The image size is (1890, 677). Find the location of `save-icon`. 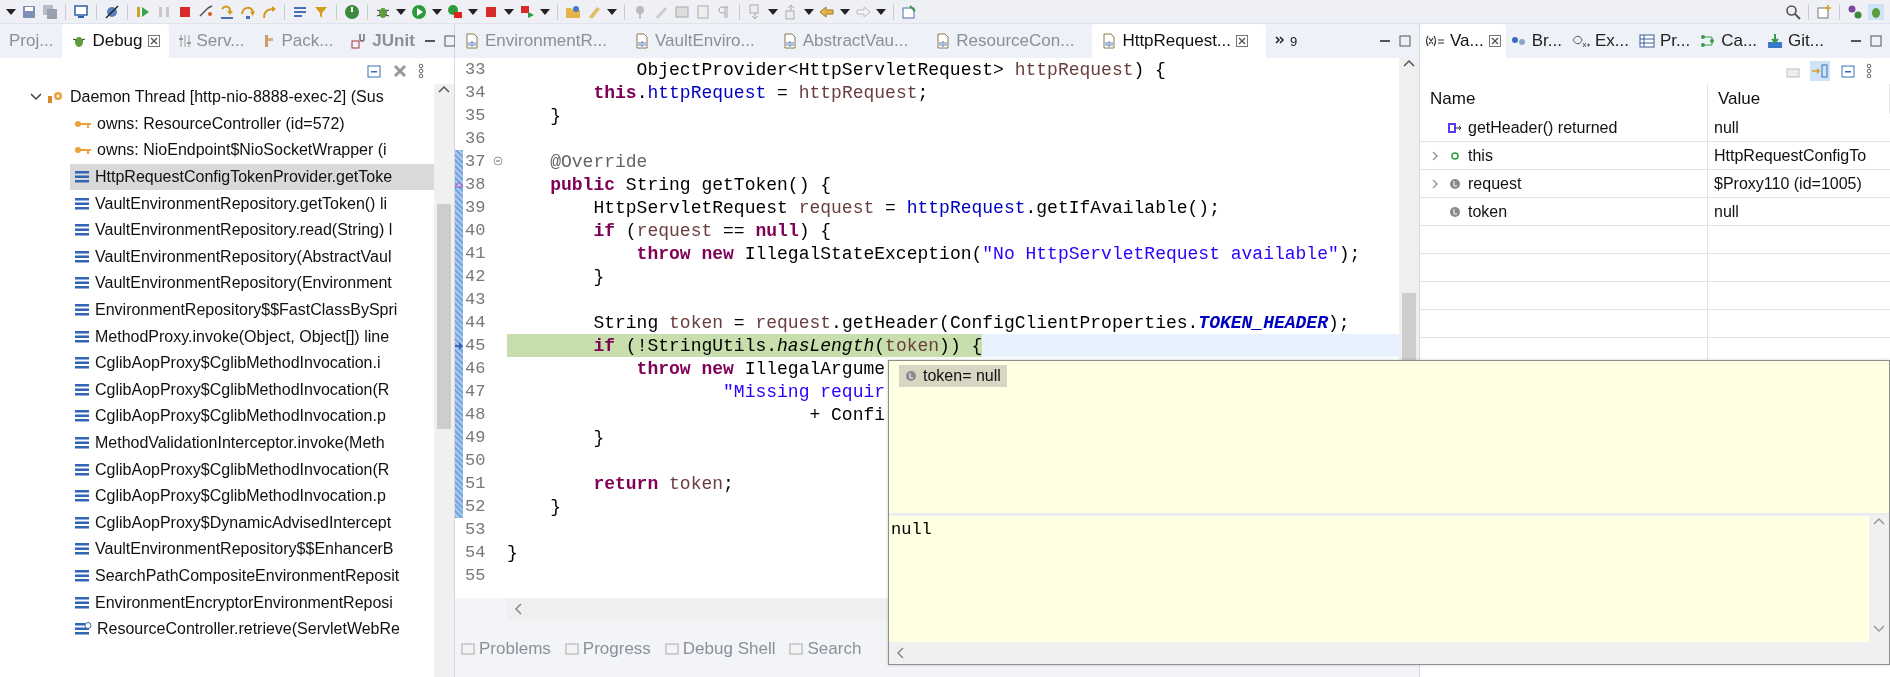

save-icon is located at coordinates (29, 11).